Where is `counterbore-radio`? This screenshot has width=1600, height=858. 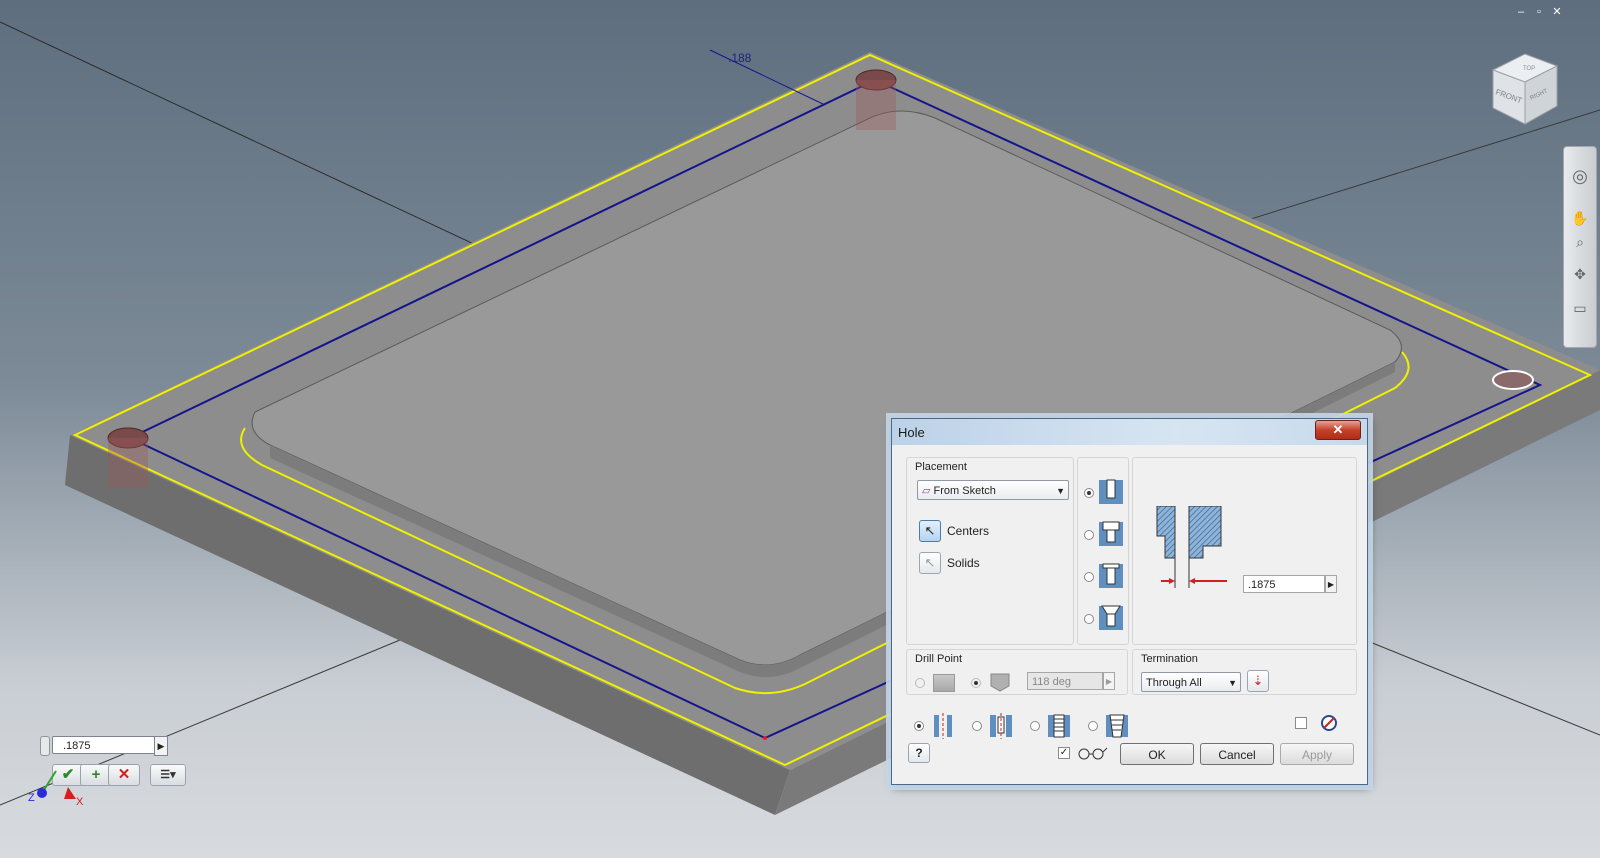 counterbore-radio is located at coordinates (1089, 535).